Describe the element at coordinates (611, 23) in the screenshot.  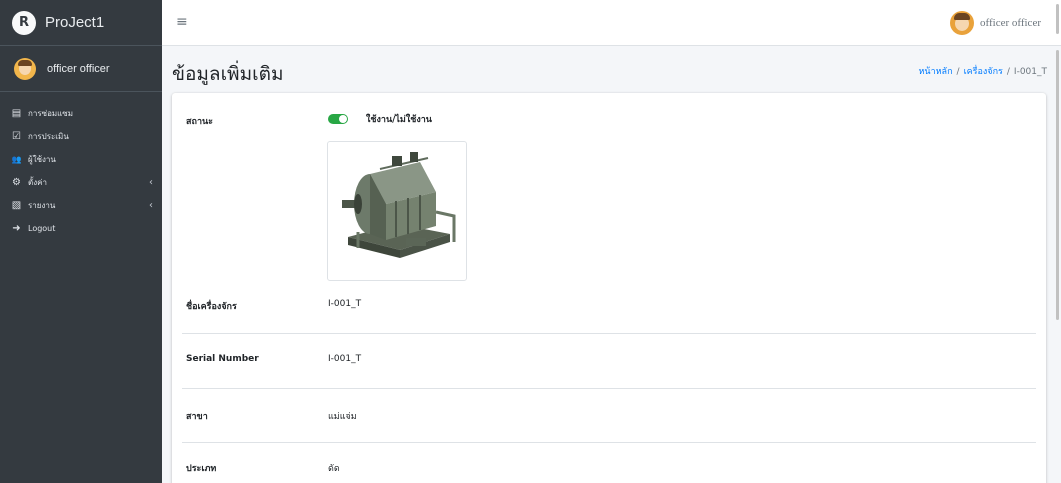
I see `top-navbar: ≡ officer officer` at that location.